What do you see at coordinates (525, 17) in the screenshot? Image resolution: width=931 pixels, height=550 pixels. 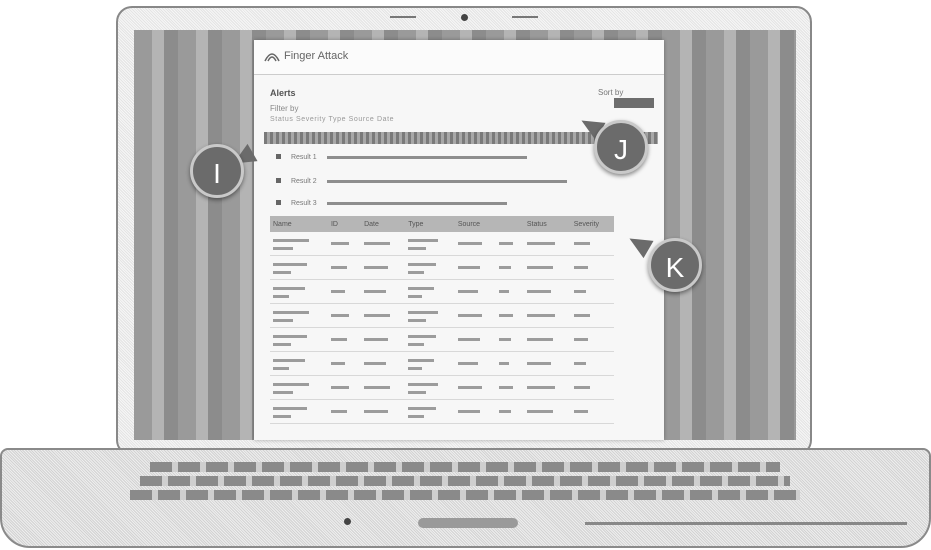 I see `lid-mark` at bounding box center [525, 17].